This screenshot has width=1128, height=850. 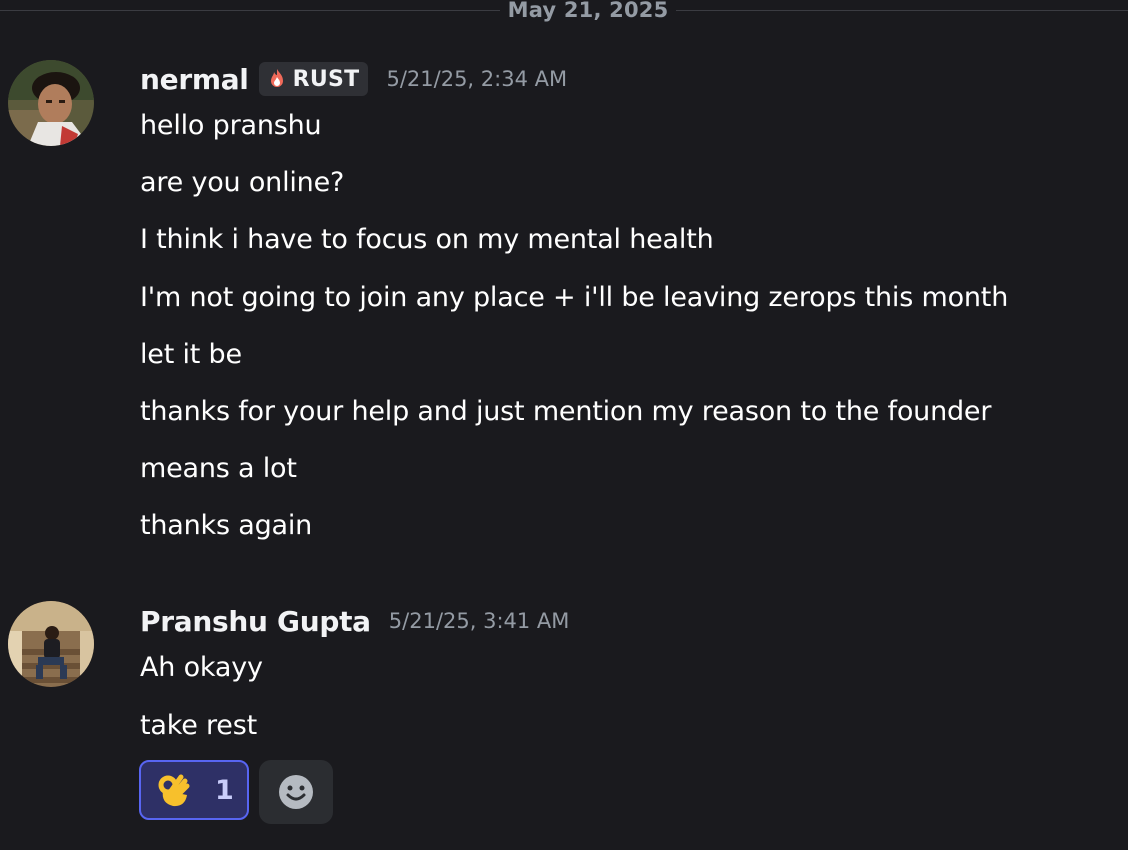 What do you see at coordinates (191, 354) in the screenshot?
I see `message-line: let it be` at bounding box center [191, 354].